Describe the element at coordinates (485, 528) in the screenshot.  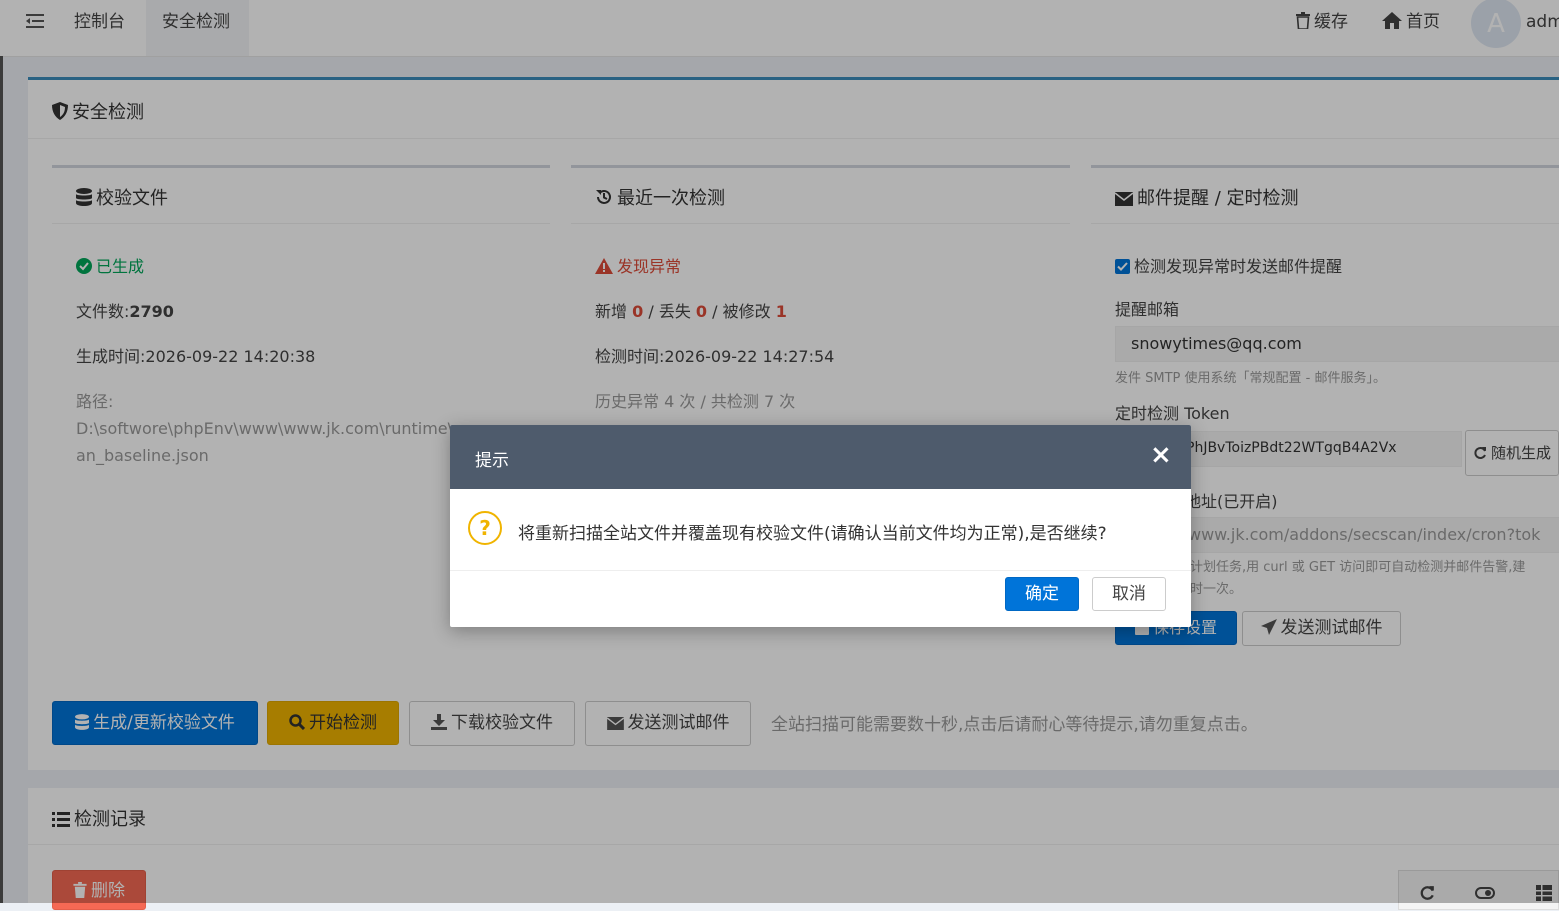
I see `question-icon: ?` at that location.